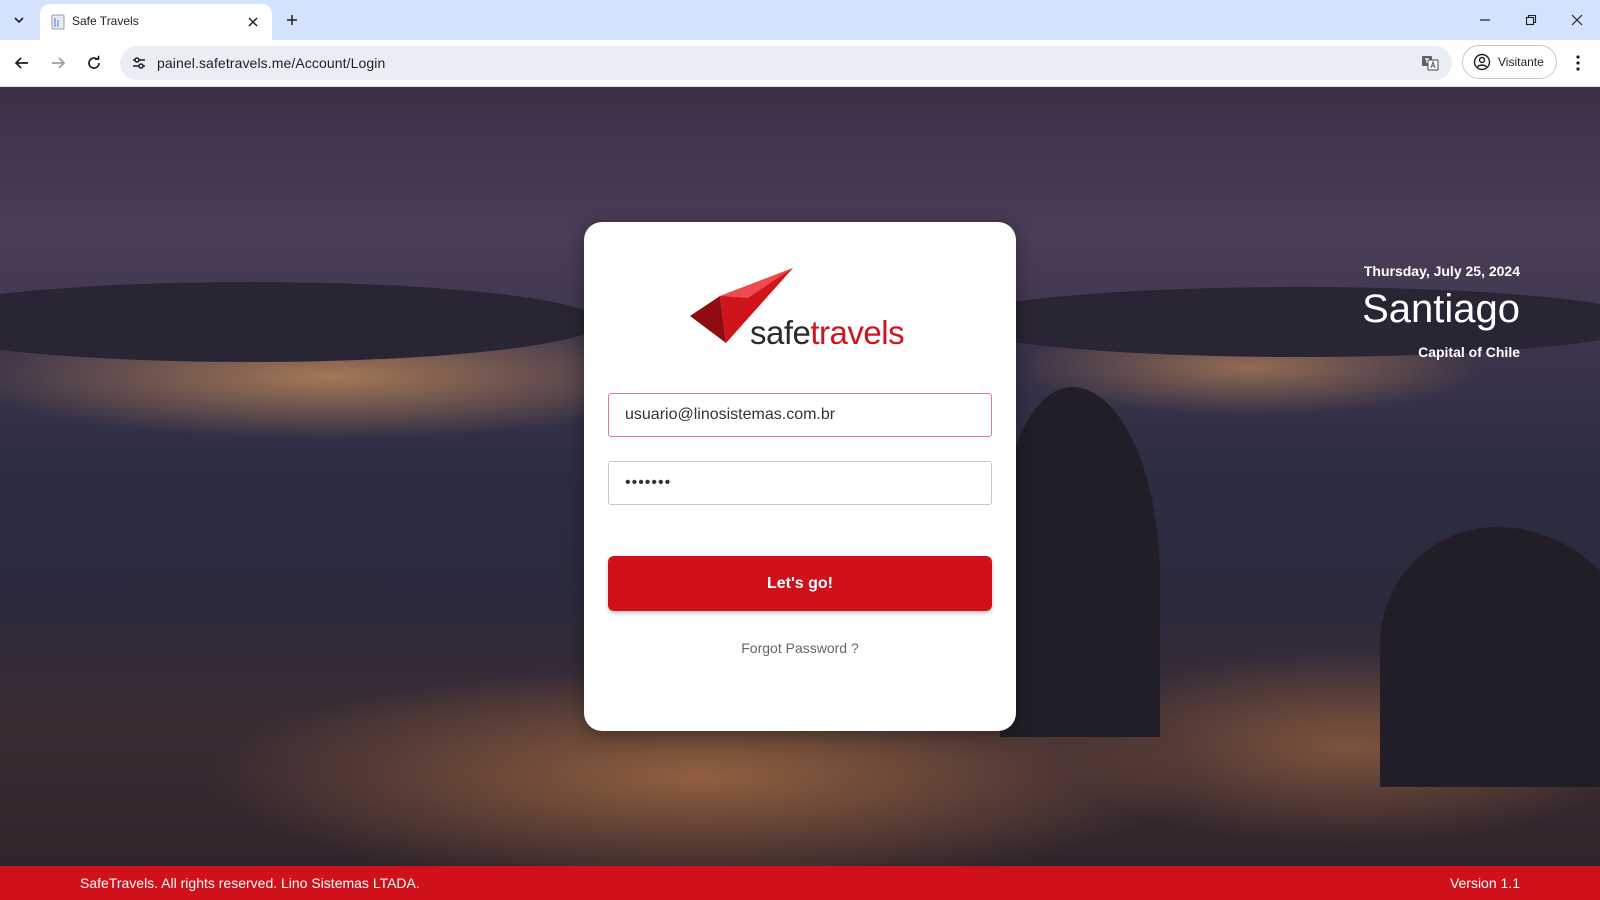 This screenshot has height=900, width=1600. I want to click on arrow-right-icon, so click(59, 63).